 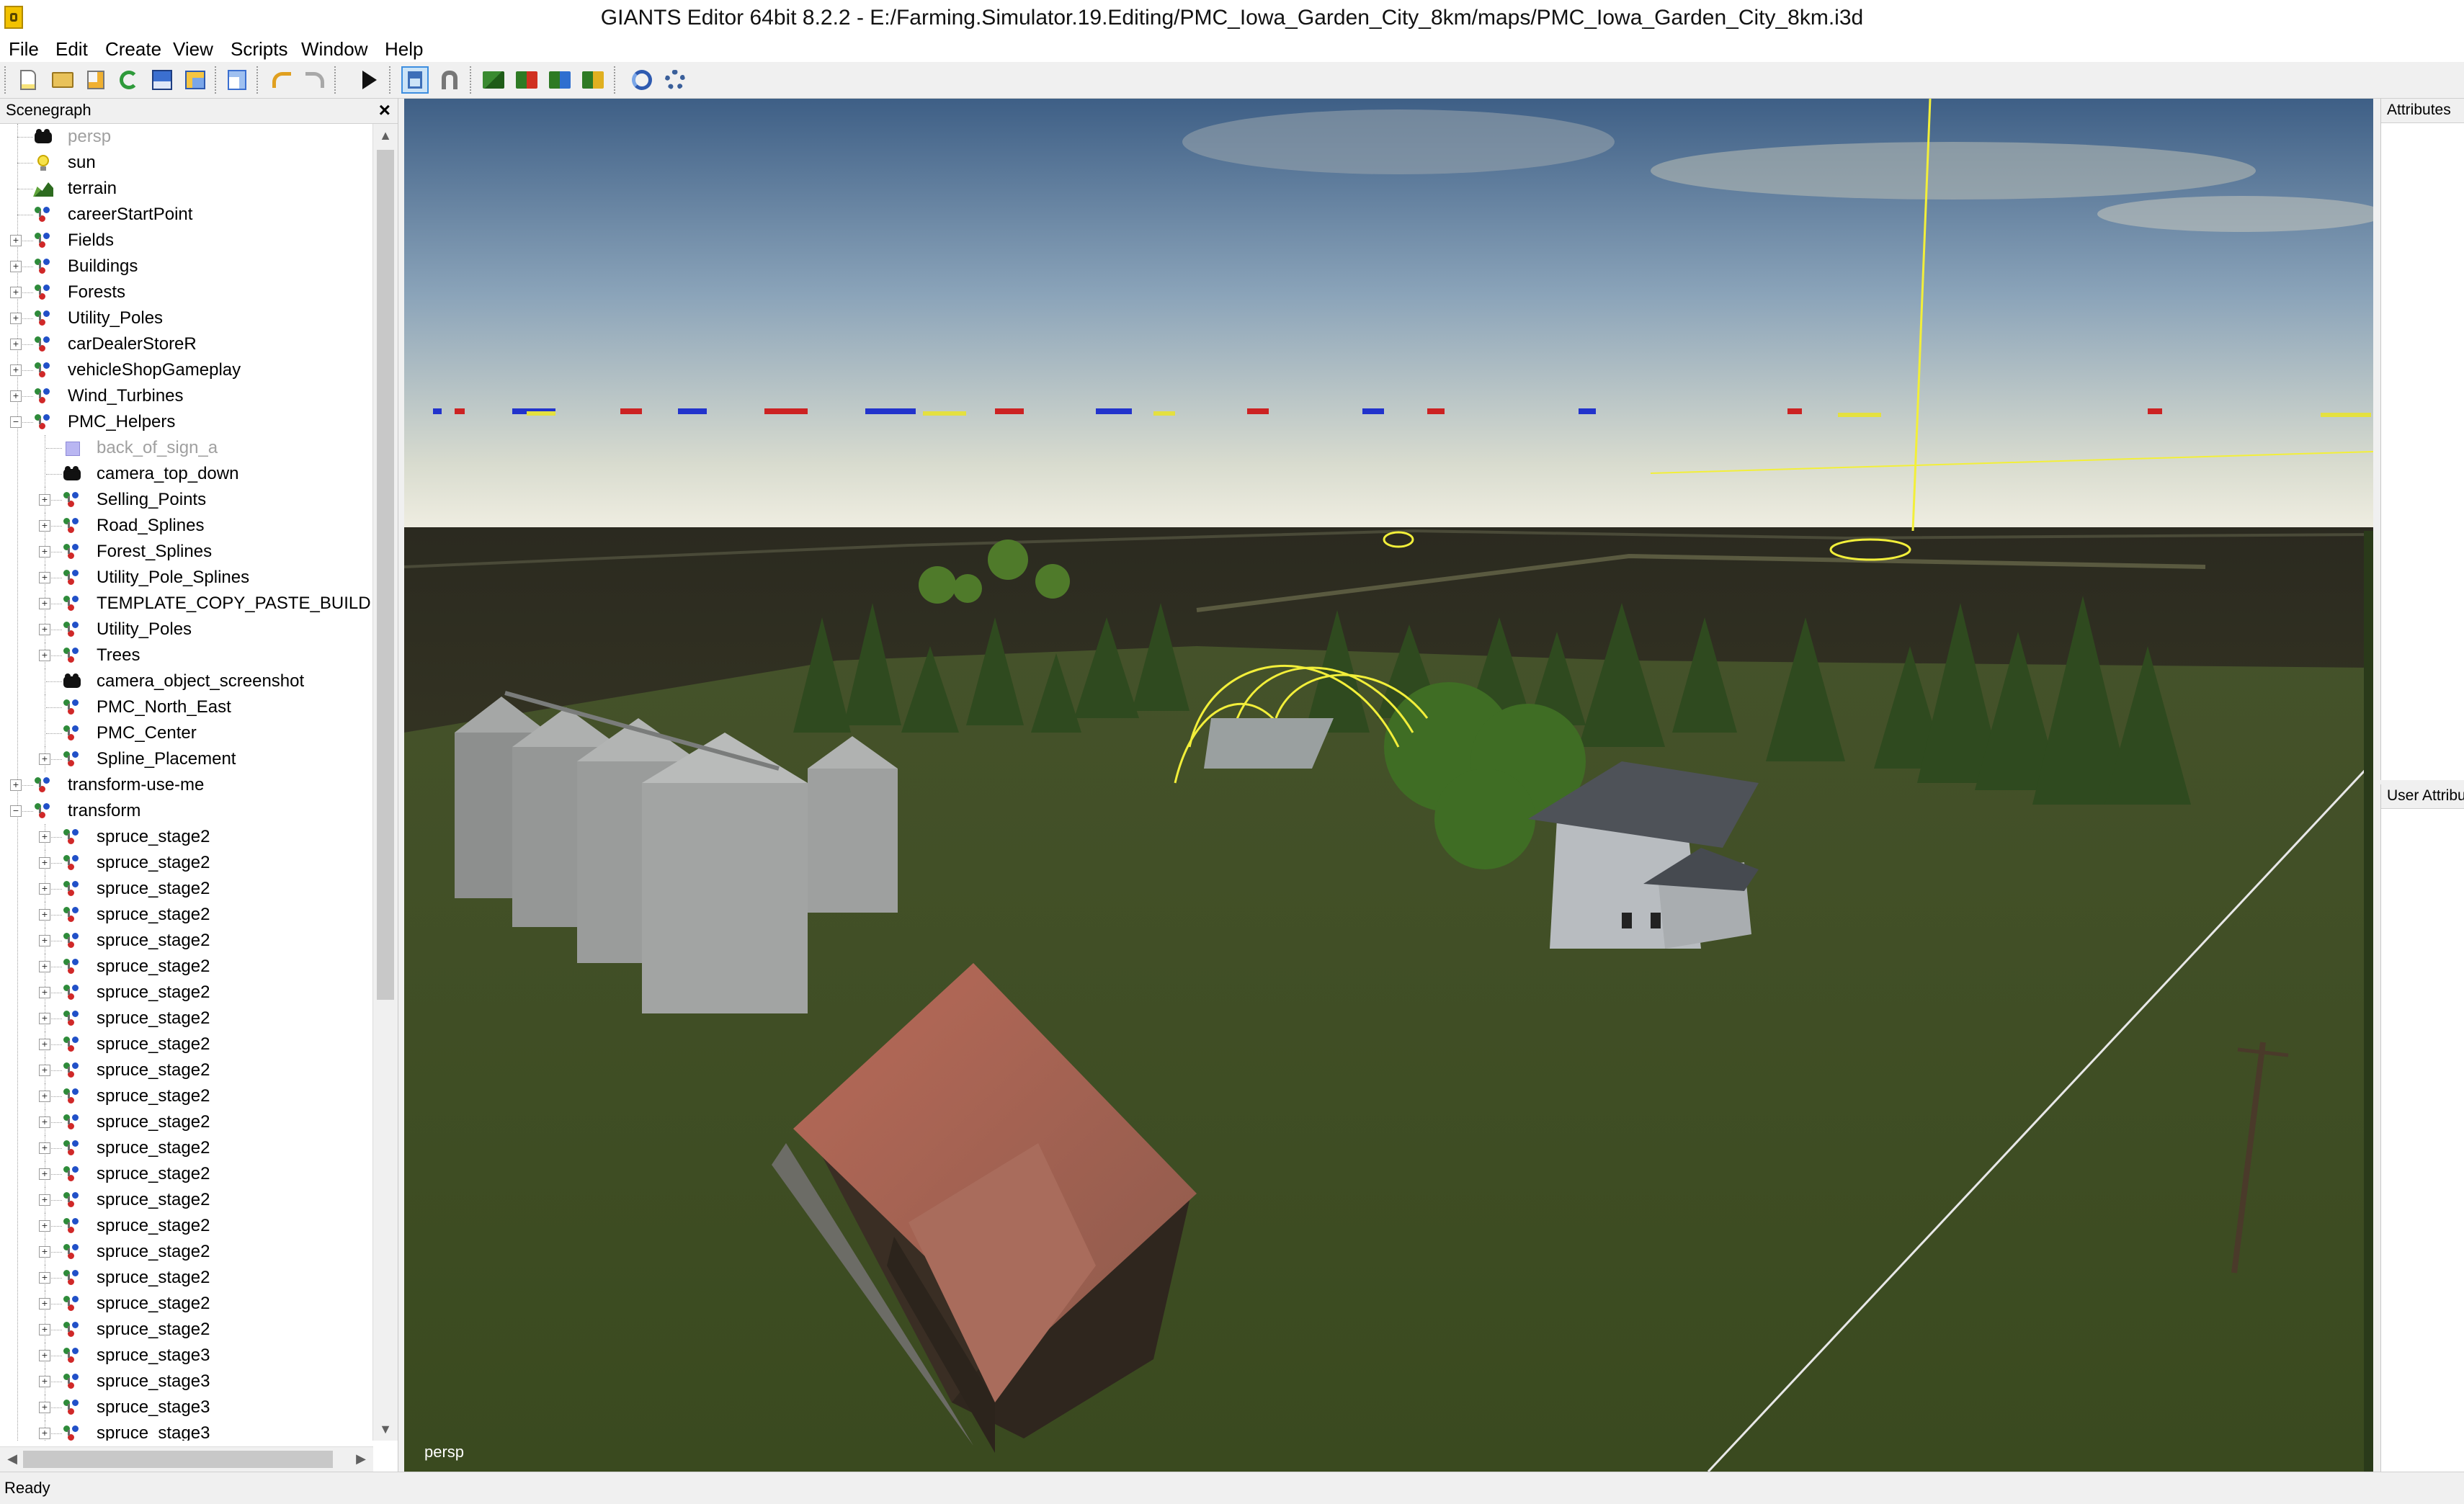 What do you see at coordinates (385, 135) in the screenshot?
I see `scroll-up-arrow-icon: ▲` at bounding box center [385, 135].